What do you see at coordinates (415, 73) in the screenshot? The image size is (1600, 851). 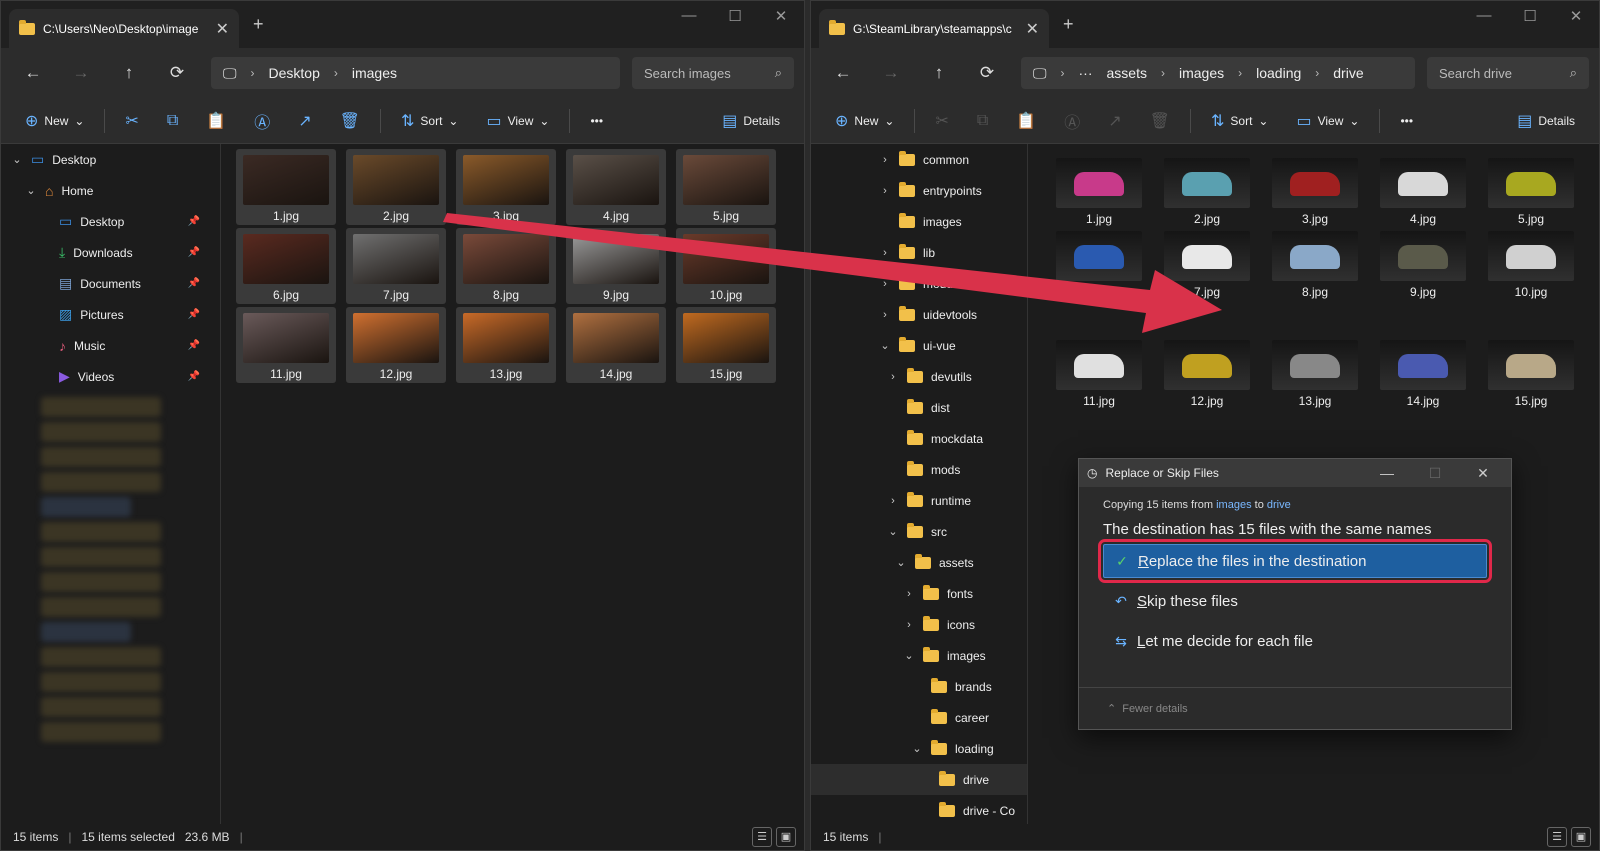 I see `address-bar: 🖵 › Desktop › images` at bounding box center [415, 73].